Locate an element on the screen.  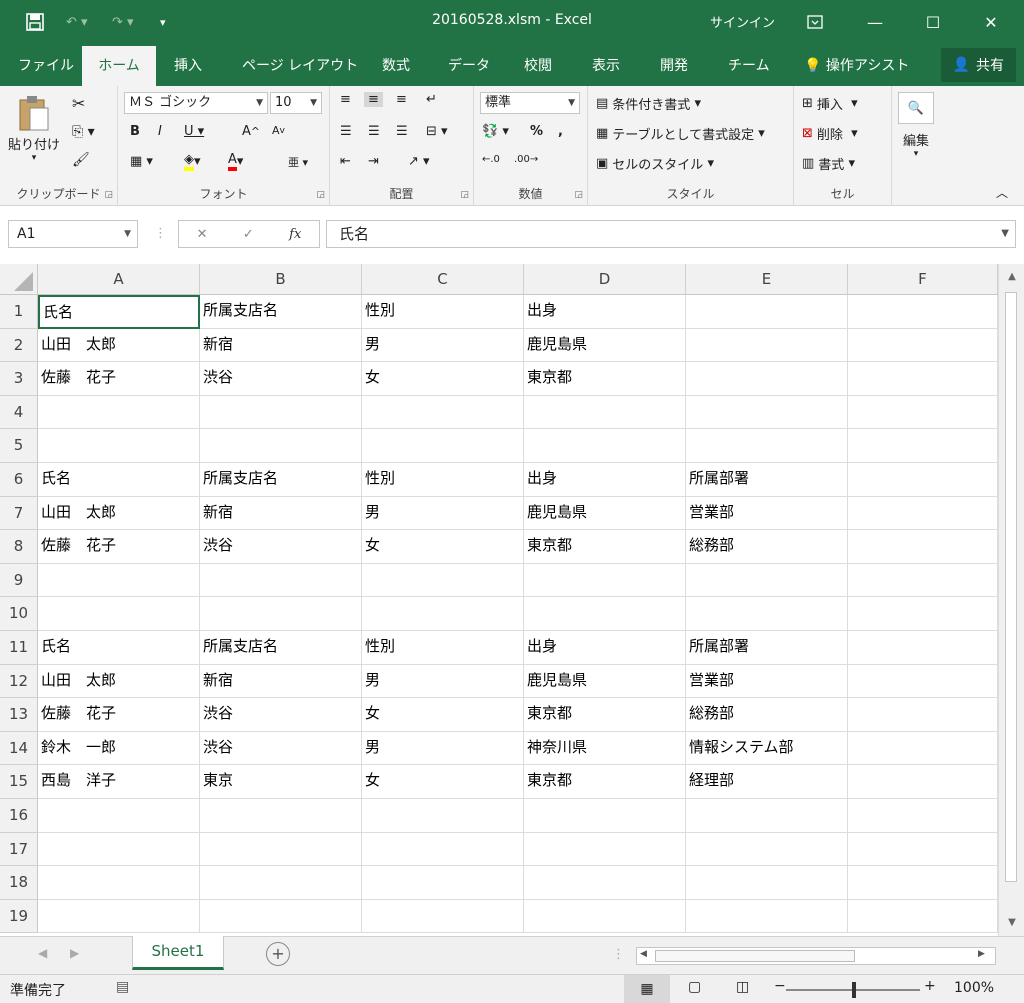
paste-button: 貼り付け ▾ is located at coordinates (34, 128).